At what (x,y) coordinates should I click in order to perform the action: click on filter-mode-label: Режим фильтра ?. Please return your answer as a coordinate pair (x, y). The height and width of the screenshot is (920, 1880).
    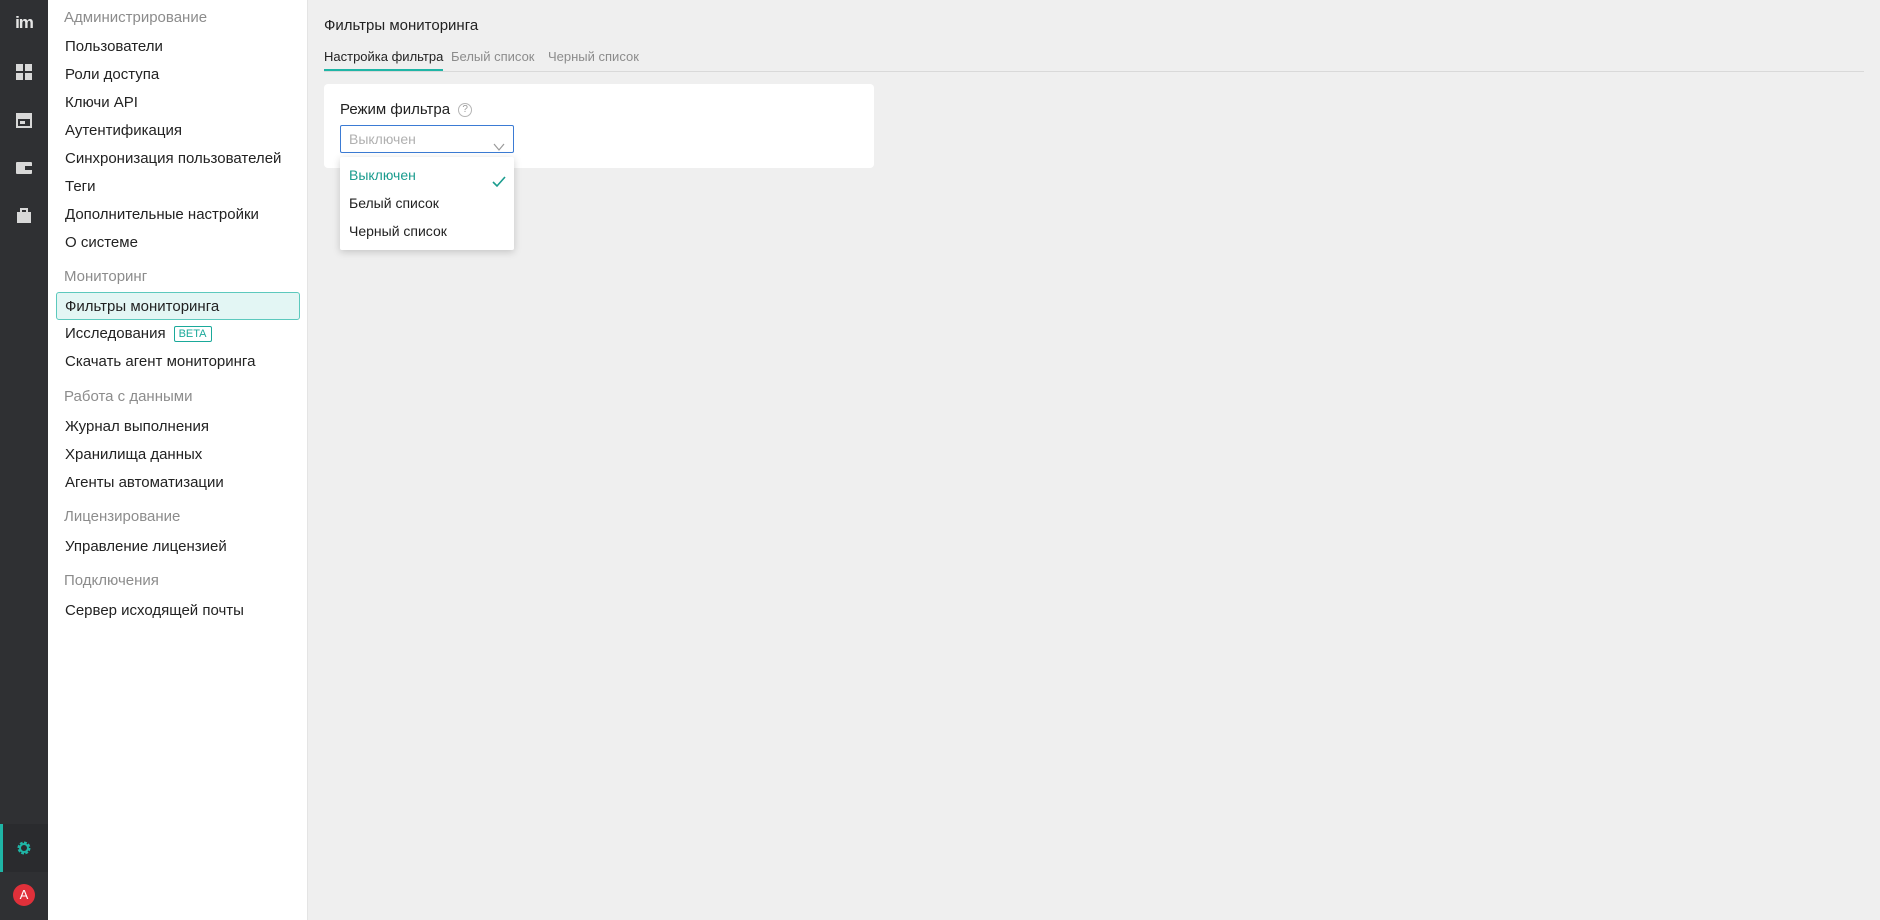
    Looking at the image, I should click on (406, 109).